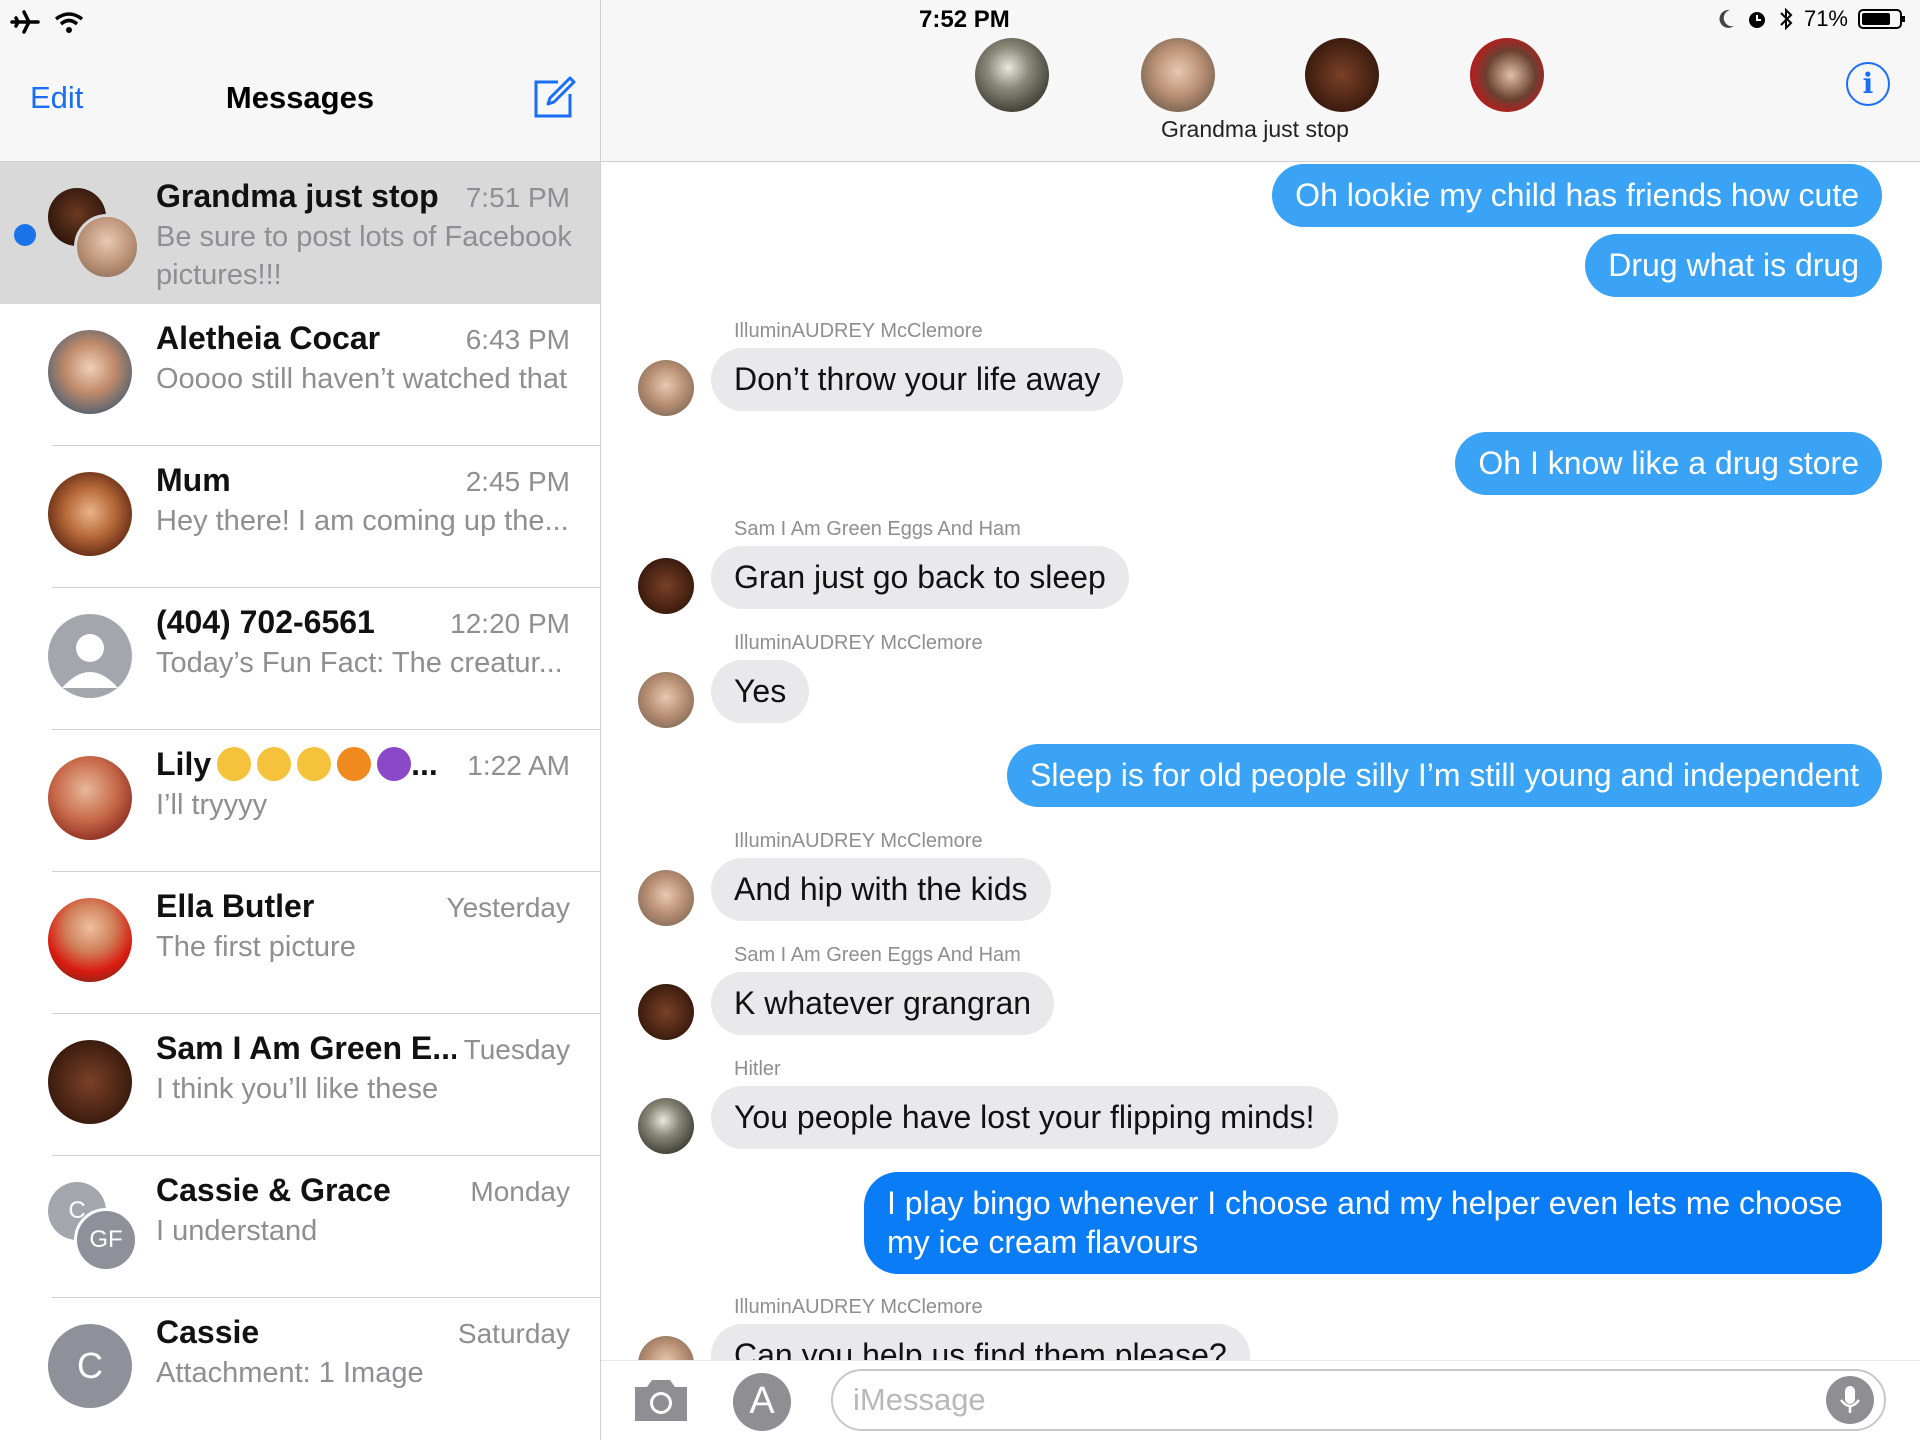 The height and width of the screenshot is (1440, 1920). Describe the element at coordinates (25, 22) in the screenshot. I see `airplane-icon` at that location.